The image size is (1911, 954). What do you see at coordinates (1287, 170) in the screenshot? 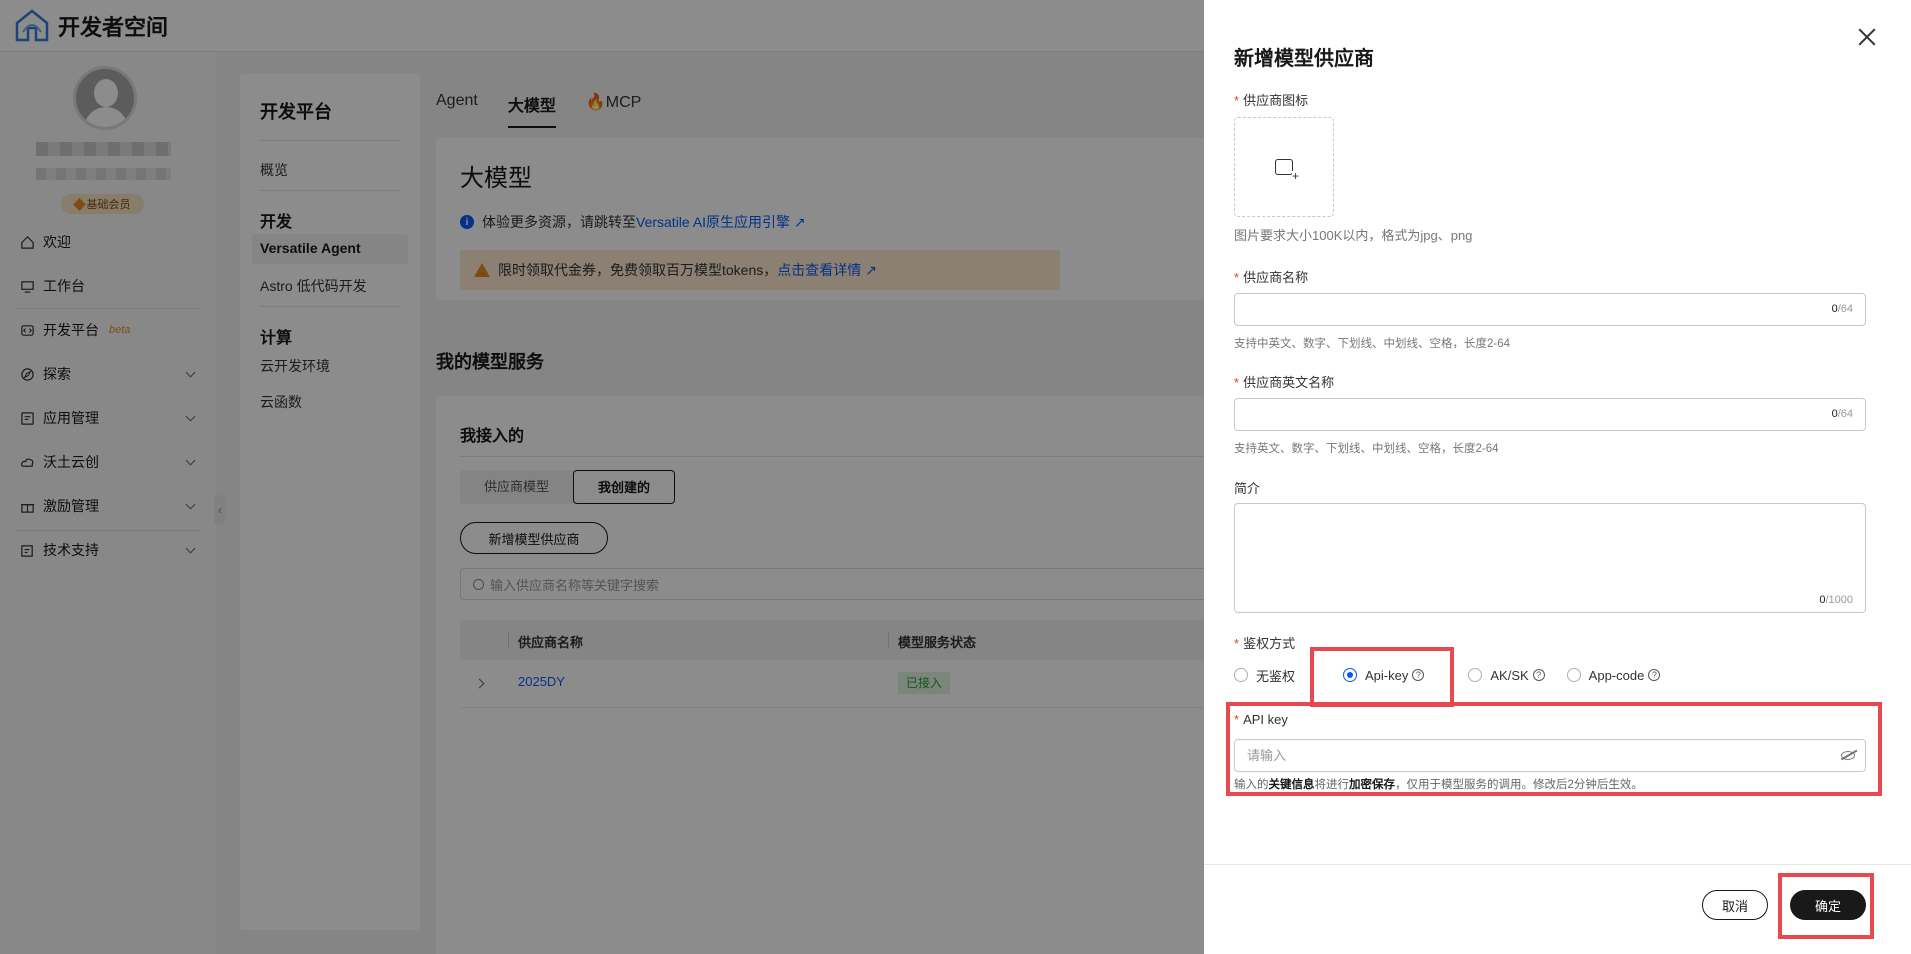
I see `image-upload-icon` at bounding box center [1287, 170].